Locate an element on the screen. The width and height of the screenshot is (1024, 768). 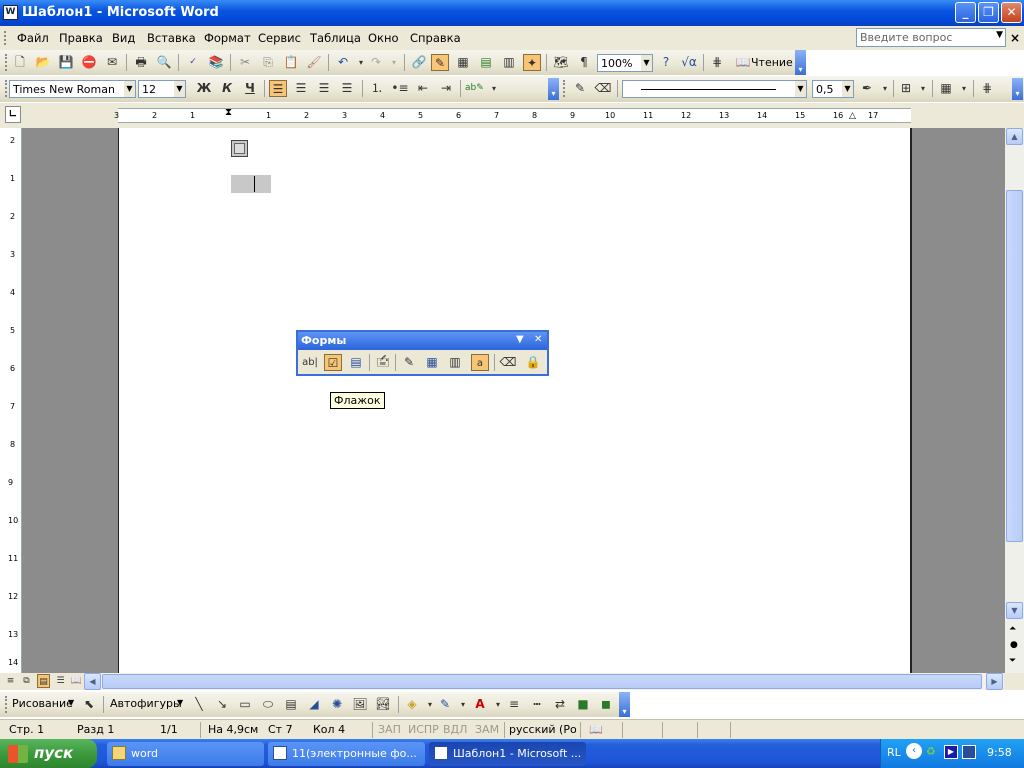
status-record-macro: ЗАП is located at coordinates (389, 729).